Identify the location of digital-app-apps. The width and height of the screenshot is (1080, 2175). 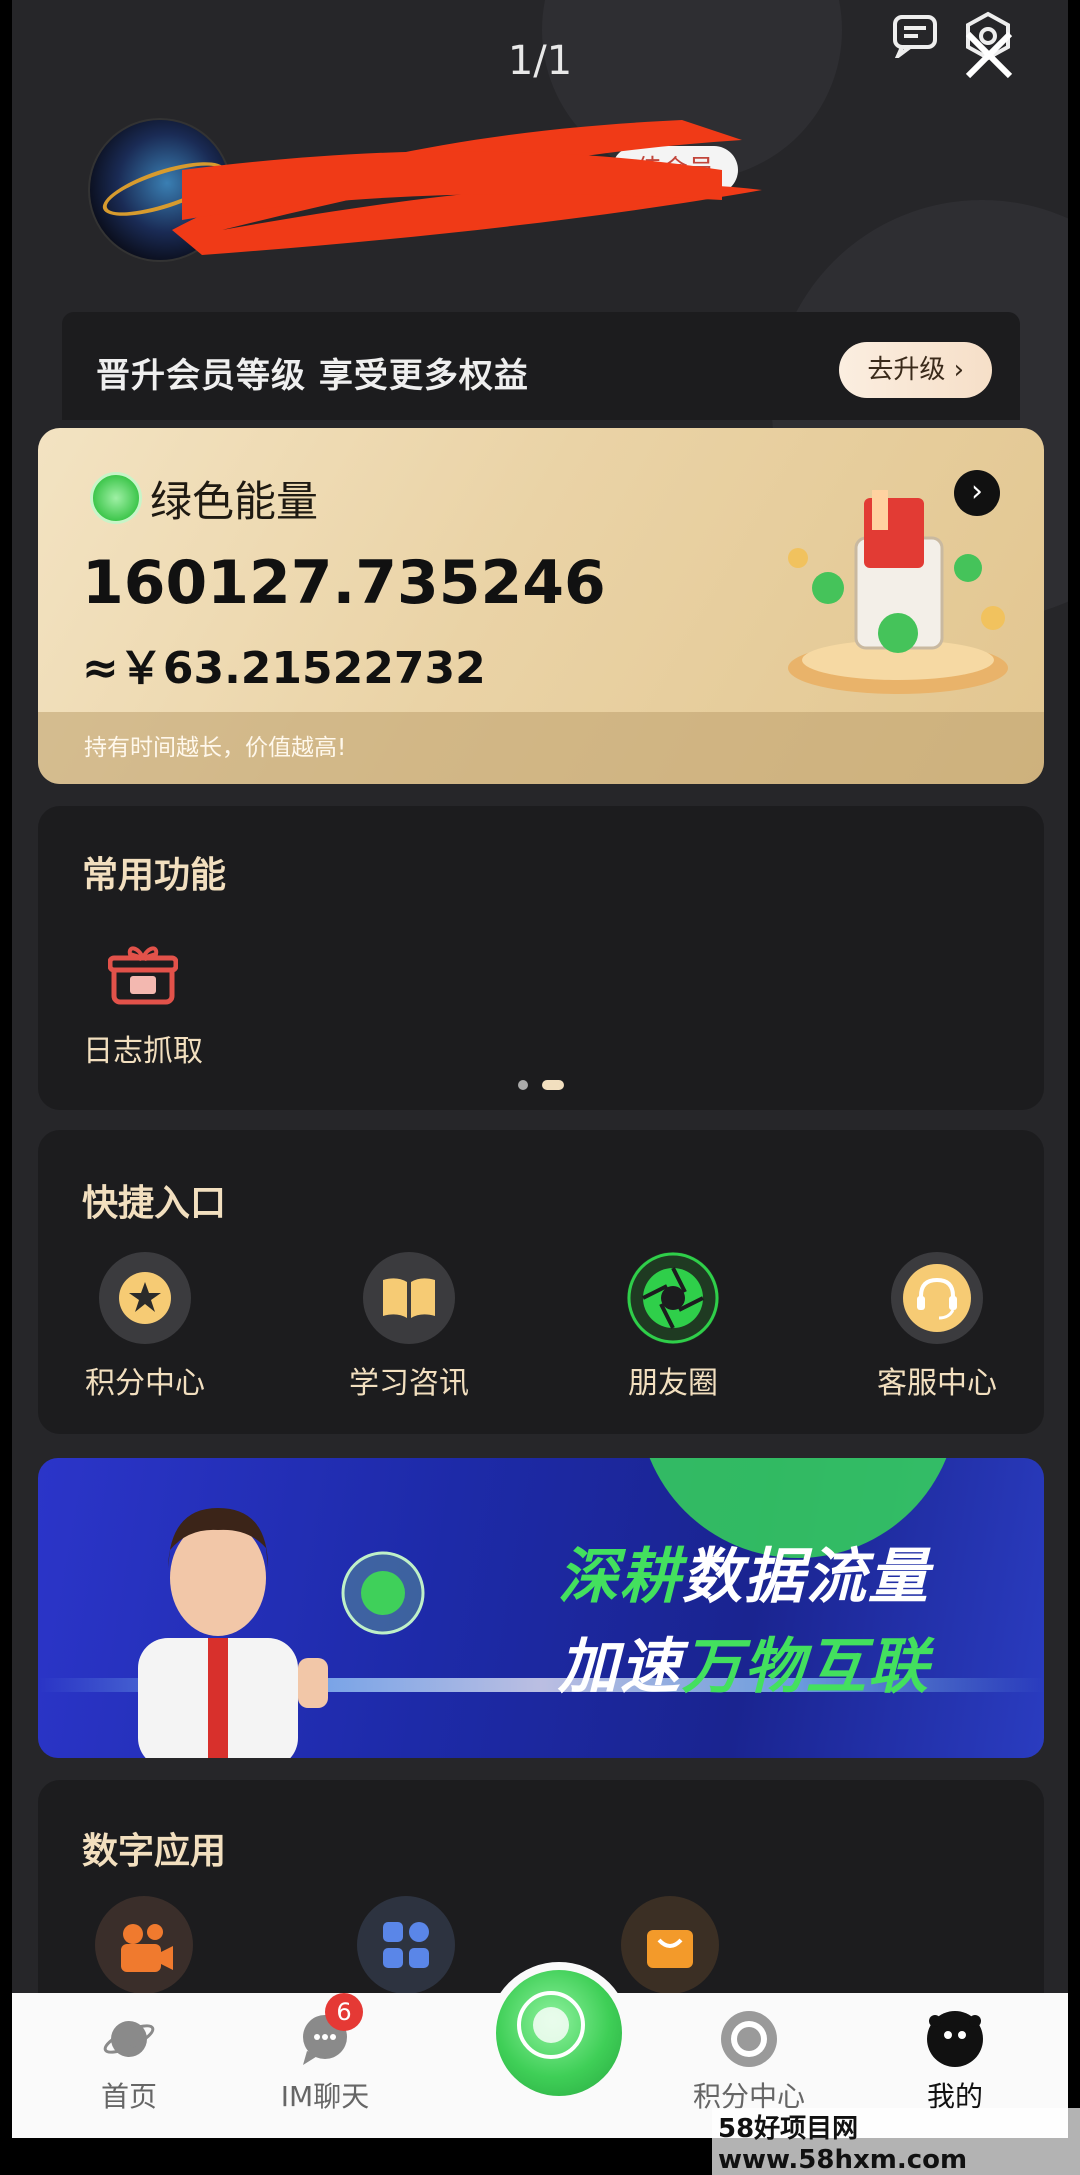
(406, 1945).